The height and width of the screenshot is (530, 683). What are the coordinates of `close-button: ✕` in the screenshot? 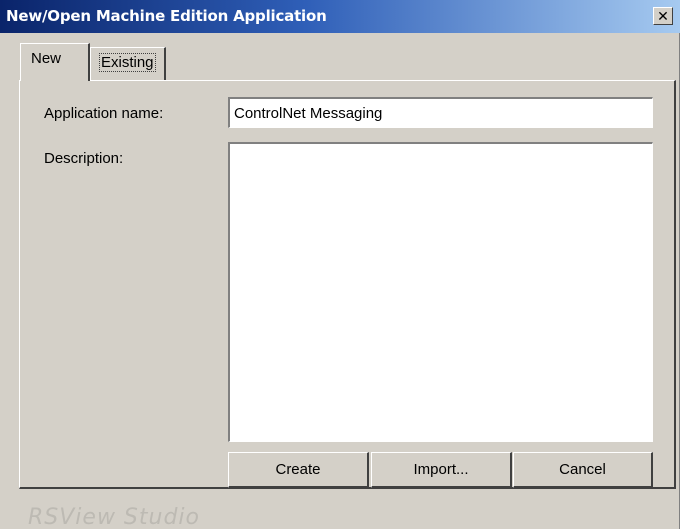 It's located at (663, 16).